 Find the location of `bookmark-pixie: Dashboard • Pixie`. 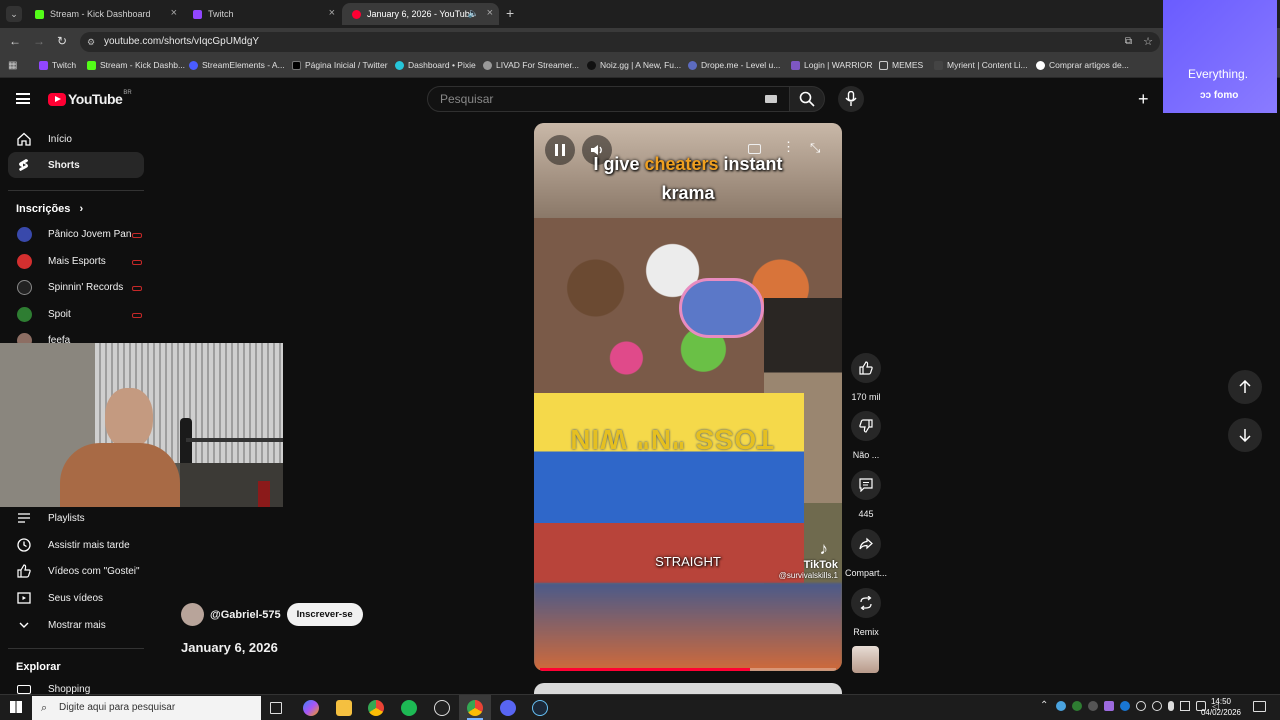

bookmark-pixie: Dashboard • Pixie is located at coordinates (435, 65).